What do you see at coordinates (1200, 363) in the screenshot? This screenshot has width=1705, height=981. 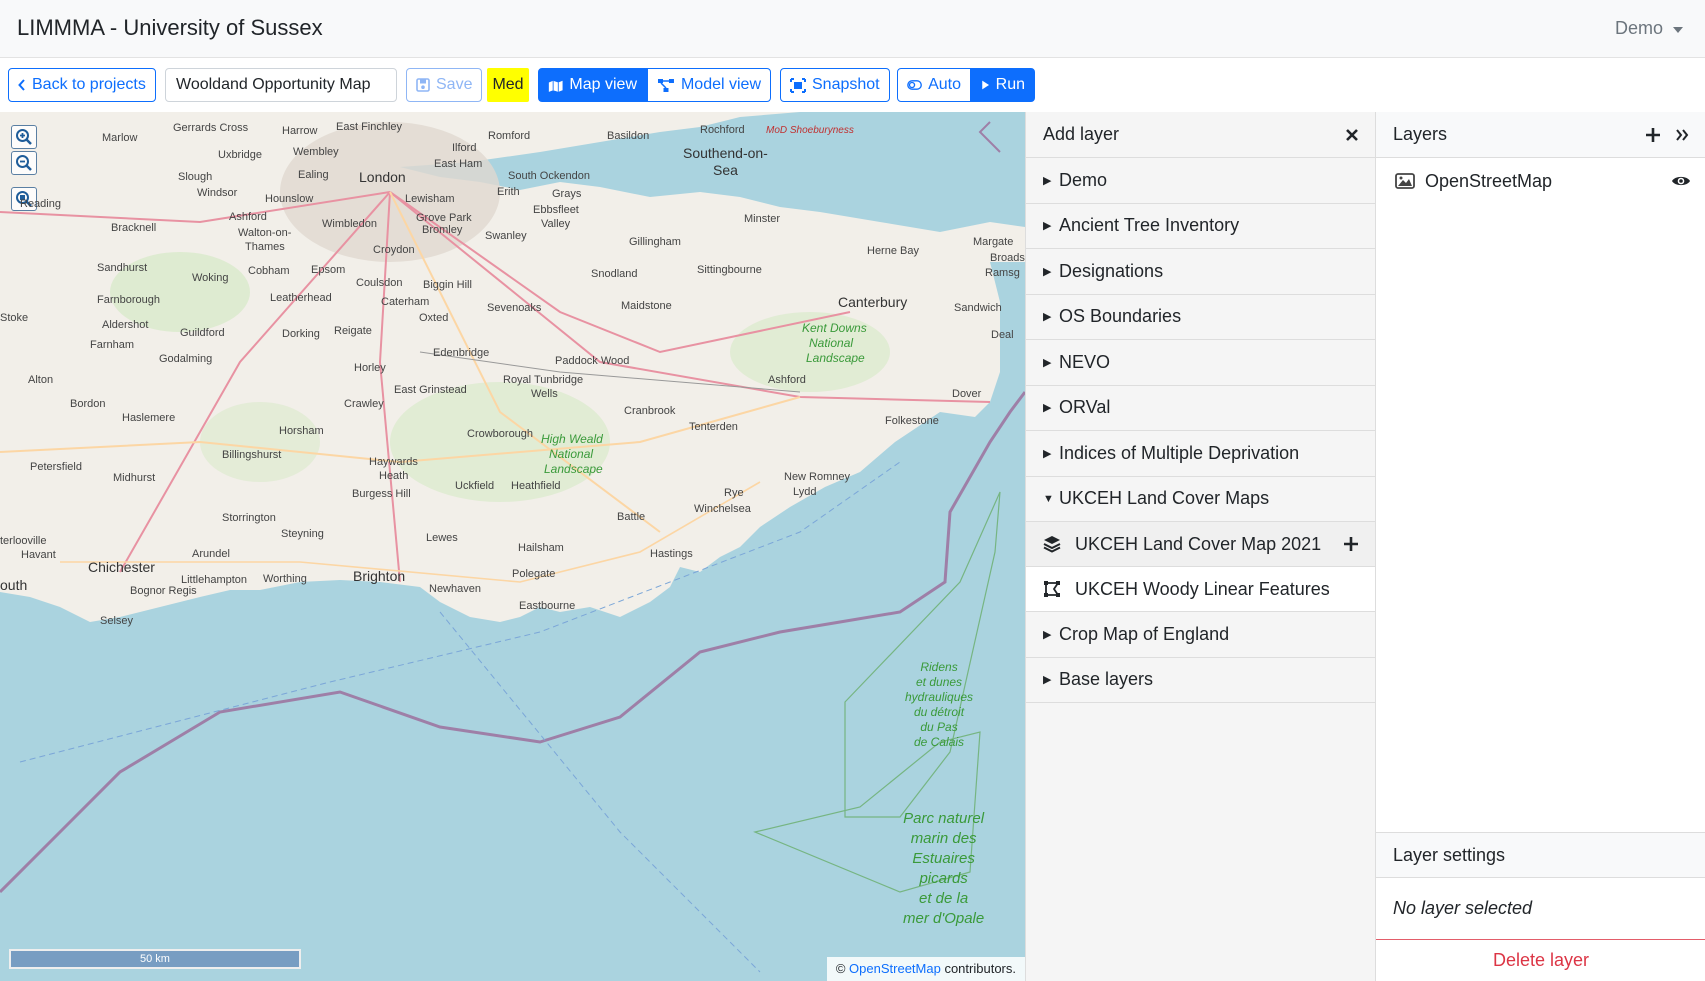 I see `layer-category: ▶ NEVO` at bounding box center [1200, 363].